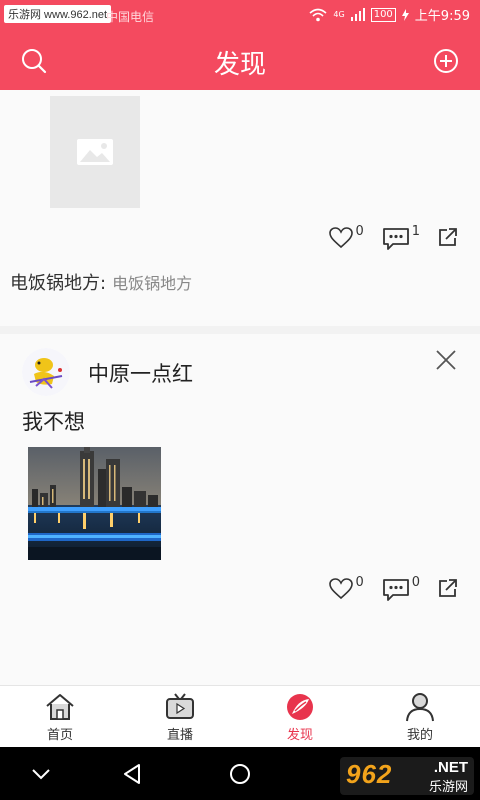  I want to click on meta-value: 电饭锅地方, so click(152, 283).